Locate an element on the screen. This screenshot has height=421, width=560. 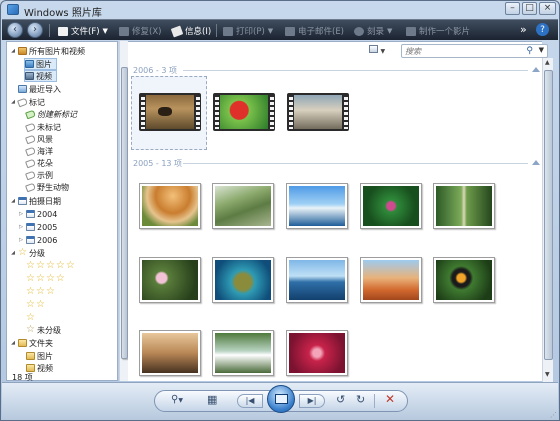
title-bar: Windows 照片库 – □ × is located at coordinates (280, 10).